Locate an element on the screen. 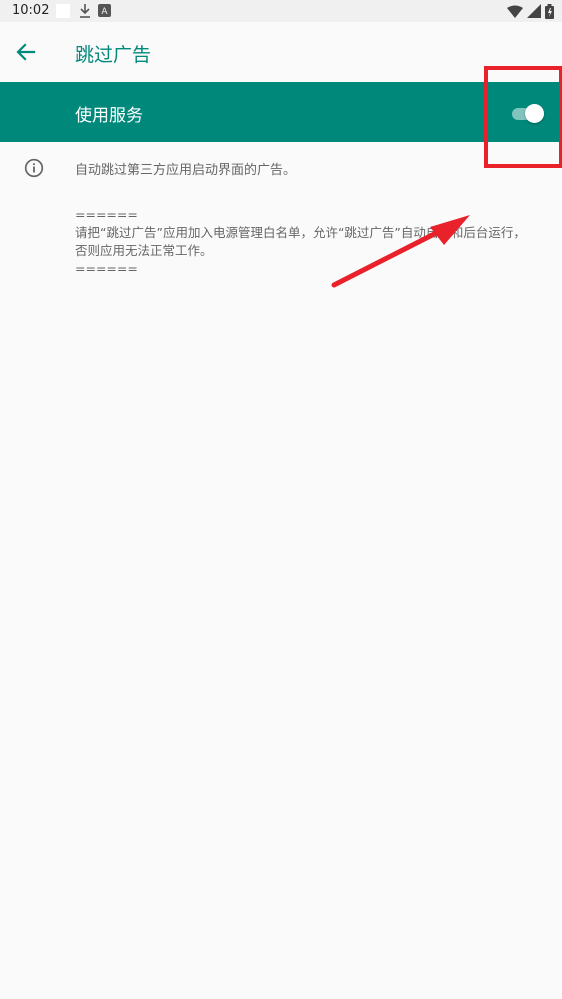  master-switch-bar: 使用服务 is located at coordinates (281, 112).